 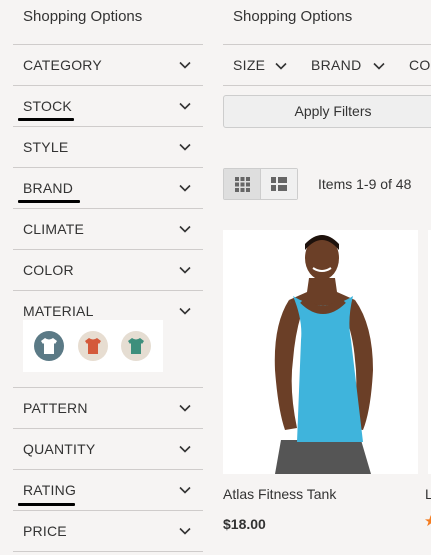 I want to click on list-view-button, so click(x=279, y=184).